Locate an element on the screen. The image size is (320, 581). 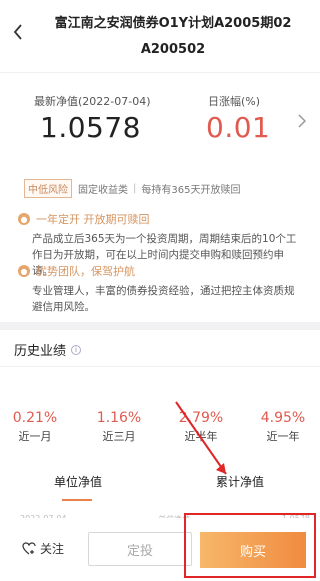
back-button is located at coordinates (18, 32).